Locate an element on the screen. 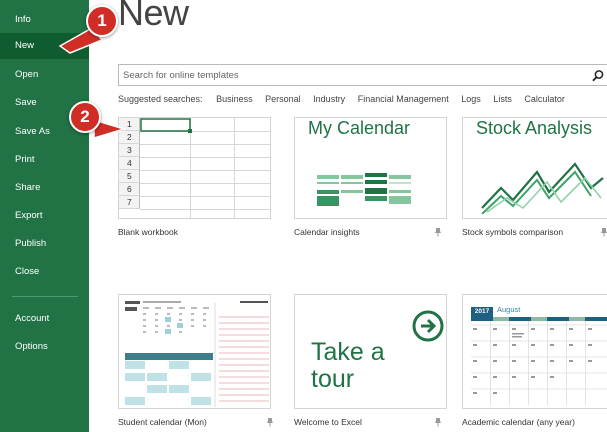 This screenshot has width=607, height=432. tour-preview-text: Take a tour is located at coordinates (348, 366).